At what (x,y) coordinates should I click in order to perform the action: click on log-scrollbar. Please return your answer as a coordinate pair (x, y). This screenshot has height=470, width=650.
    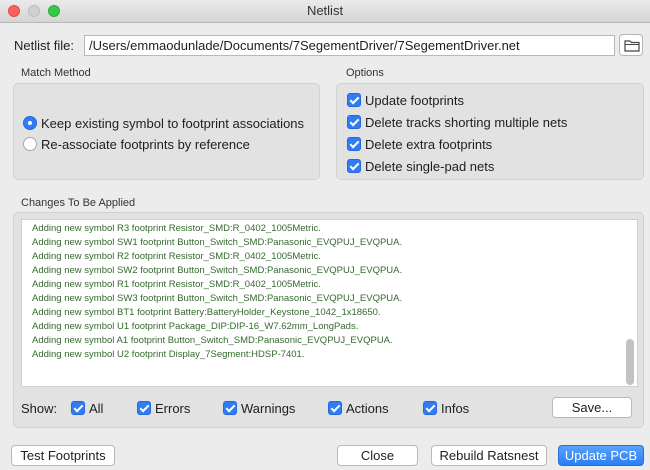
    Looking at the image, I should click on (630, 362).